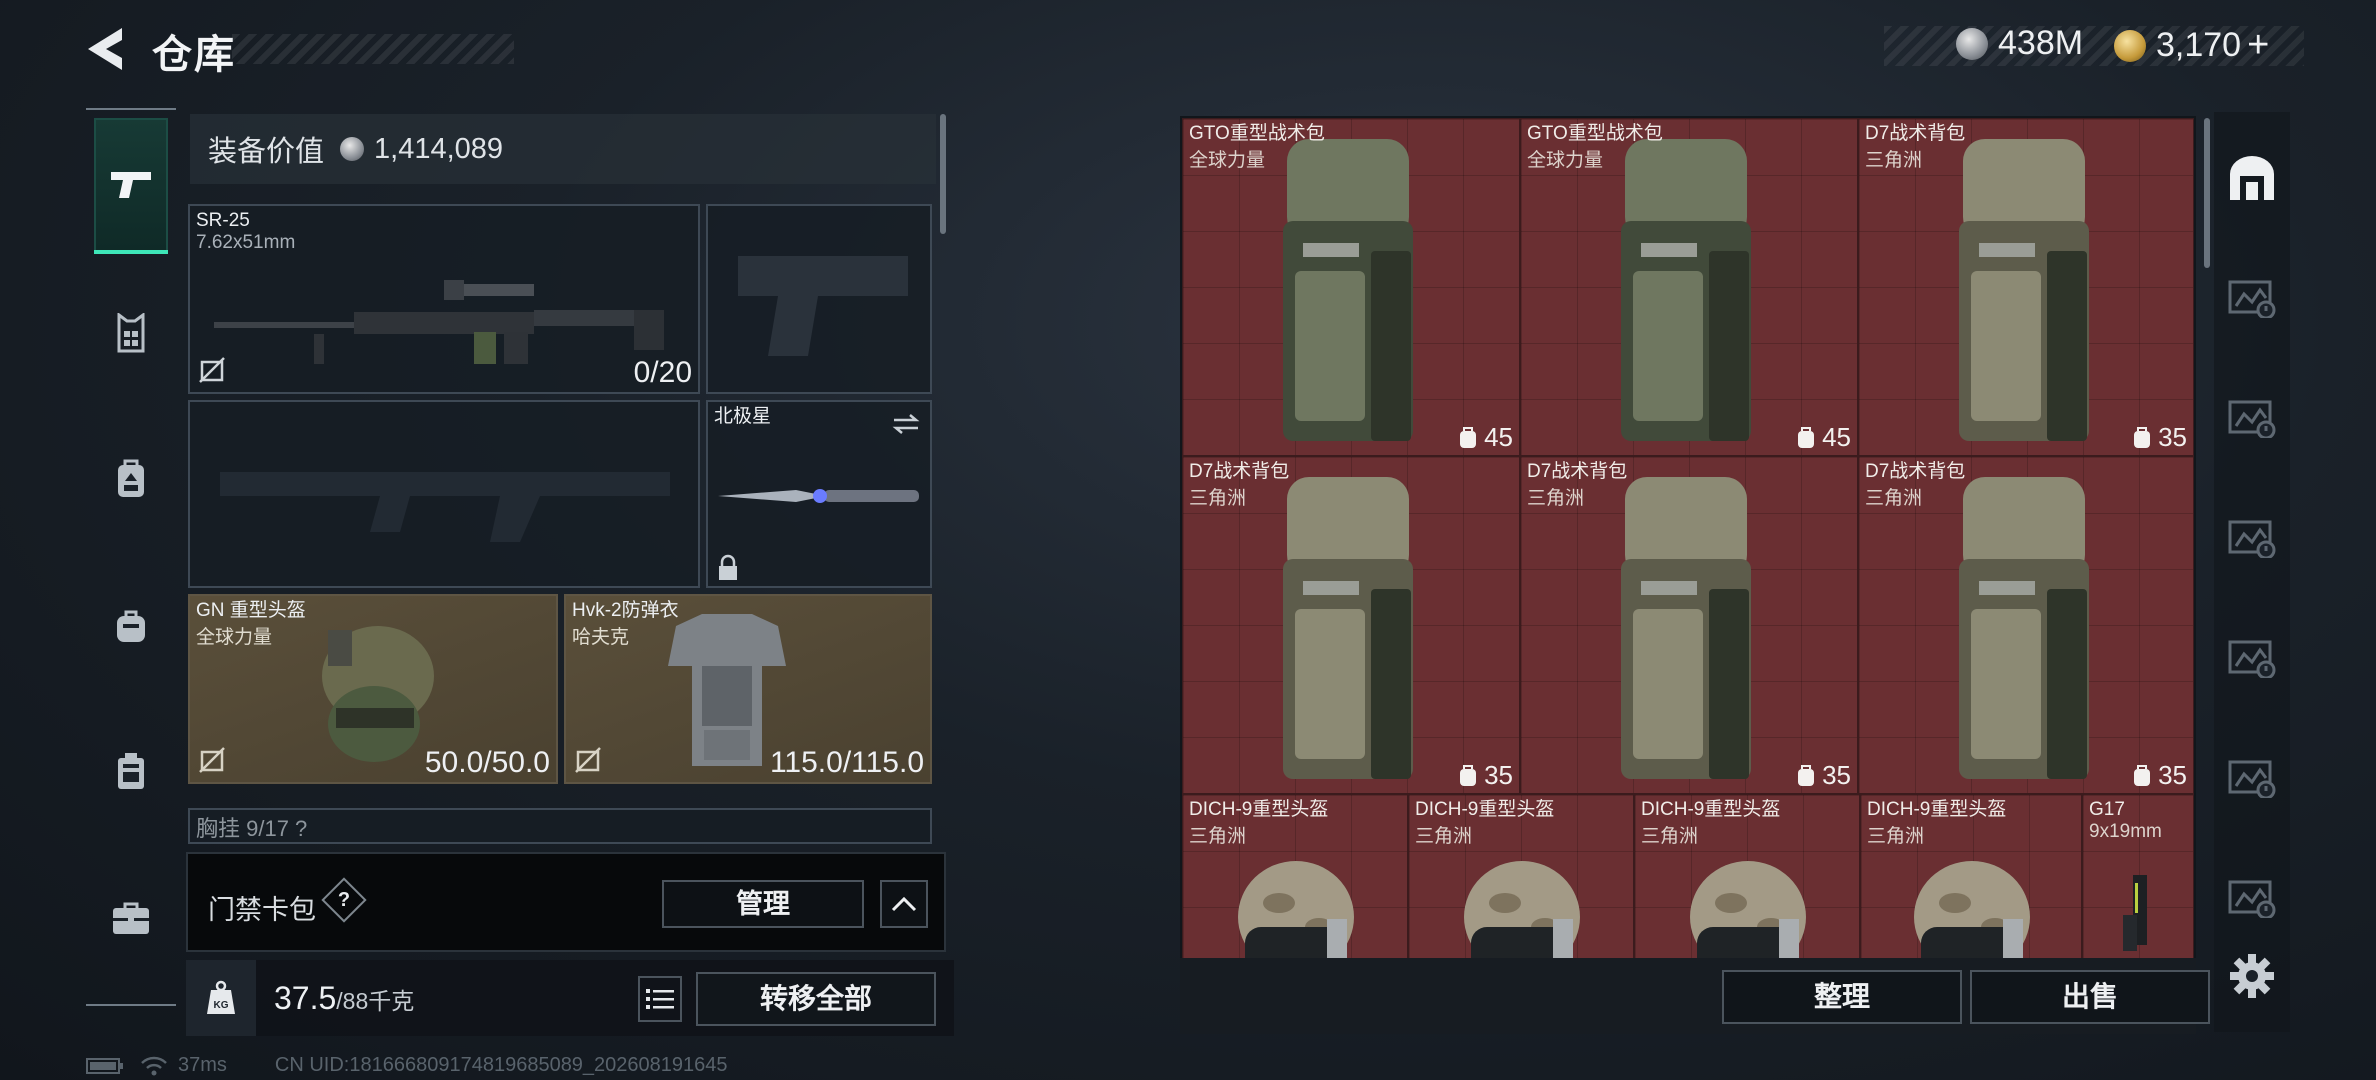 This screenshot has width=2376, height=1080. I want to click on helmet-brand: 全球力量, so click(234, 637).